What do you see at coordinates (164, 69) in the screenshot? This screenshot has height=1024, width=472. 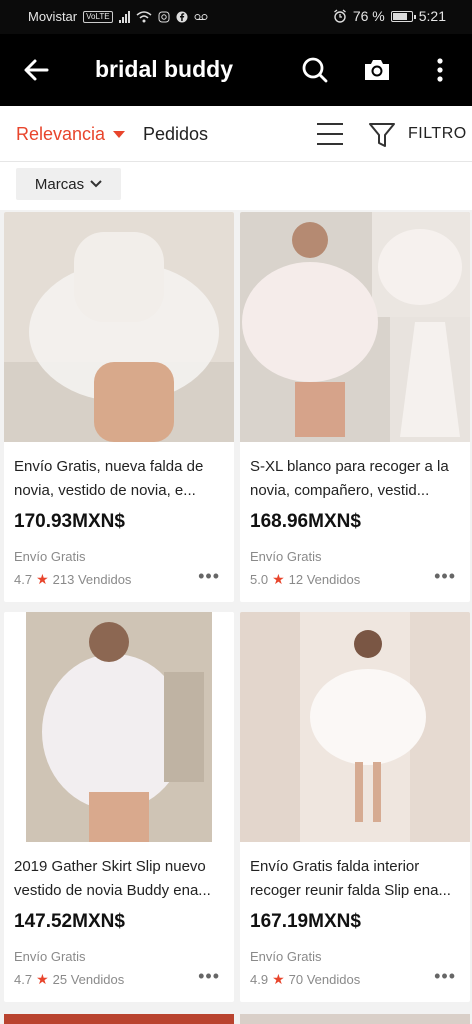 I see `search-query: bridal buddy` at bounding box center [164, 69].